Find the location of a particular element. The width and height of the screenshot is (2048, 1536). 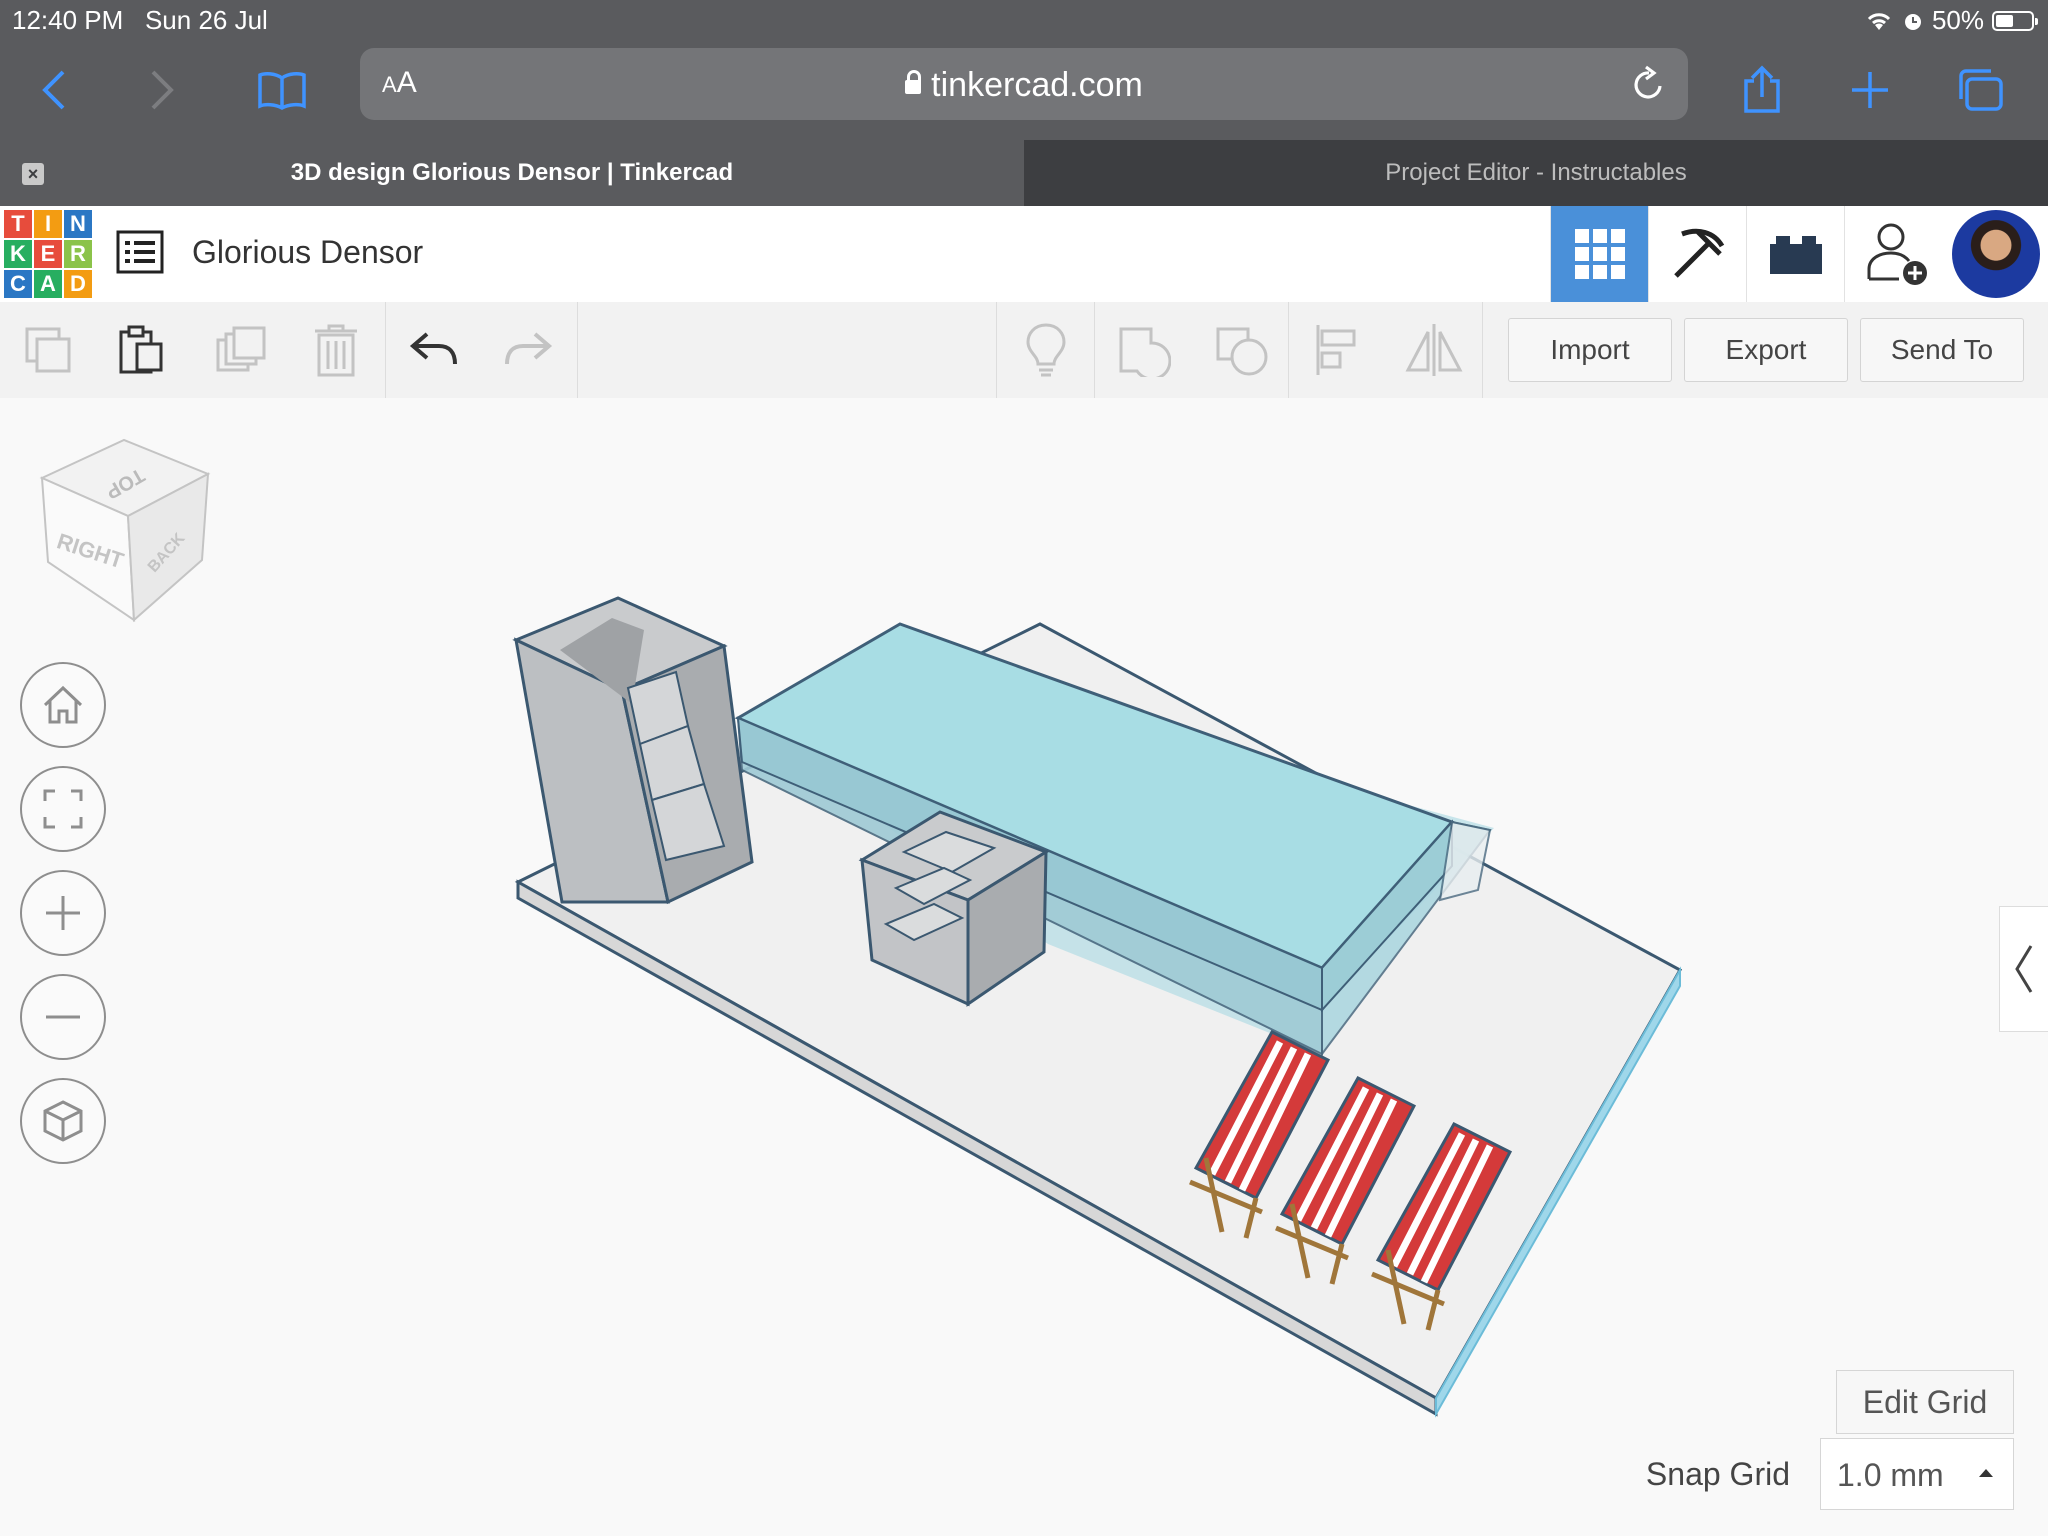

logo-letter: D is located at coordinates (78, 284).